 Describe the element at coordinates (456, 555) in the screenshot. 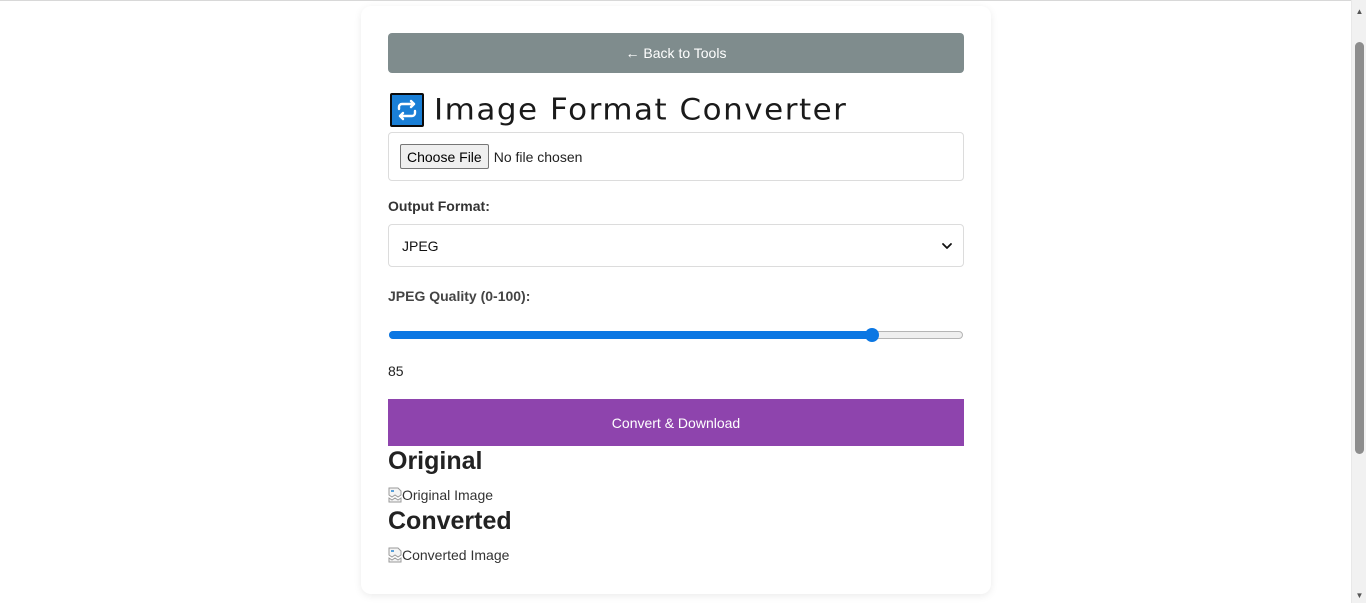

I see `converted-image-alt: Converted Image` at that location.